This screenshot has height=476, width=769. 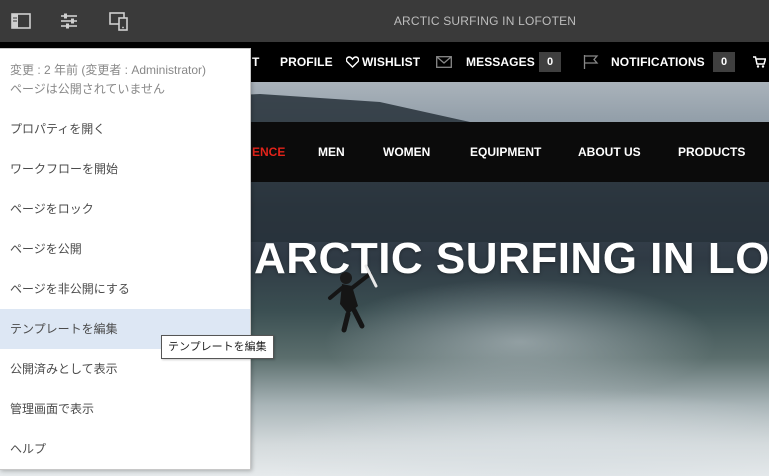 What do you see at coordinates (125, 209) in the screenshot?
I see `menu-item-lock-page: ページをロック` at bounding box center [125, 209].